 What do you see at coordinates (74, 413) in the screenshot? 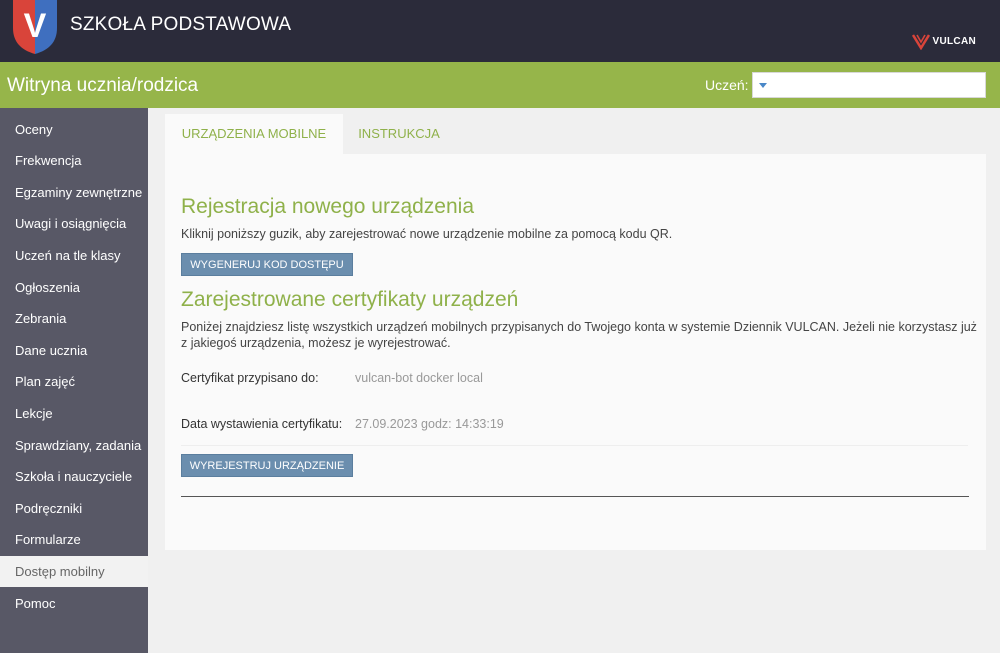
I see `sidebar-item-lekcje: Lekcje` at bounding box center [74, 413].